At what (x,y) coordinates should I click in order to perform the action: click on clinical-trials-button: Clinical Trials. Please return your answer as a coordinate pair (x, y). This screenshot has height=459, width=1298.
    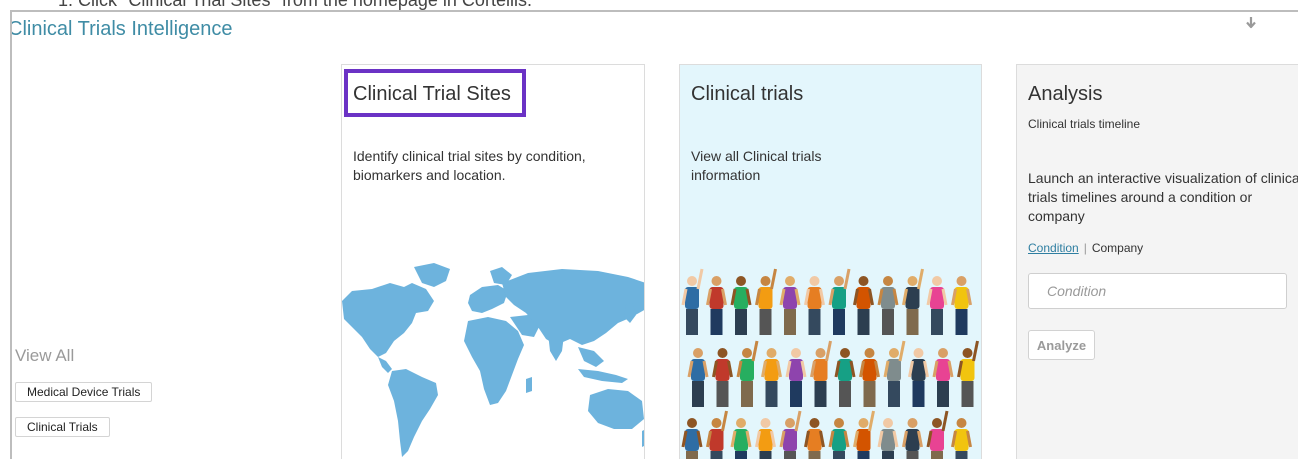
    Looking at the image, I should click on (62, 427).